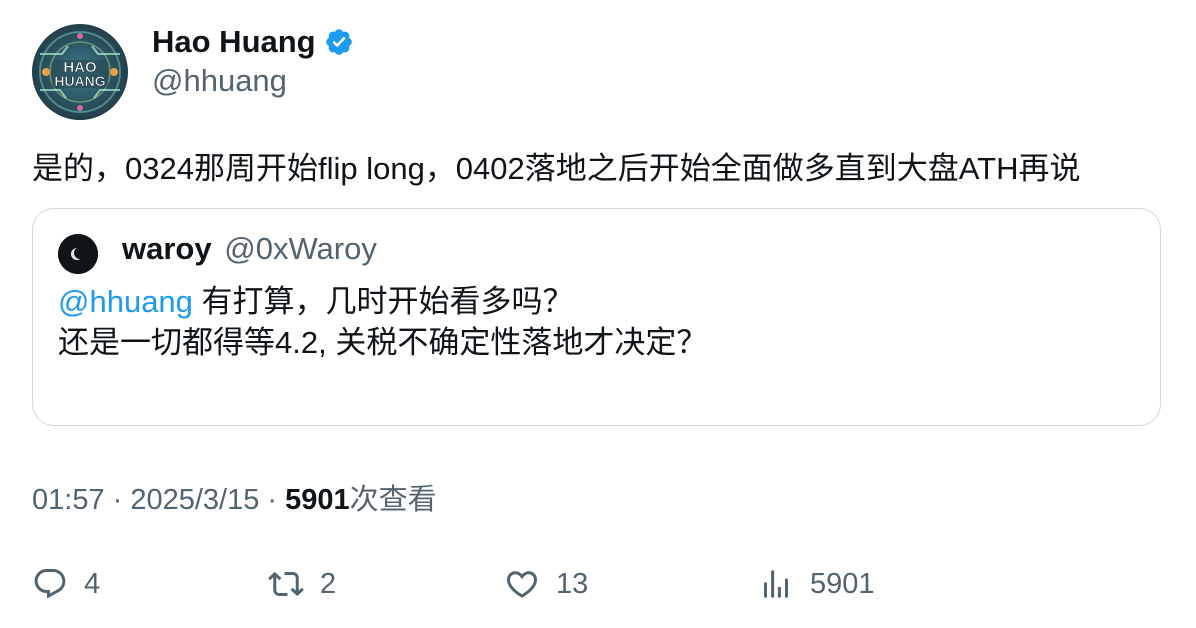  Describe the element at coordinates (300, 248) in the screenshot. I see `quoted-author-handle: @0xWaroy` at that location.